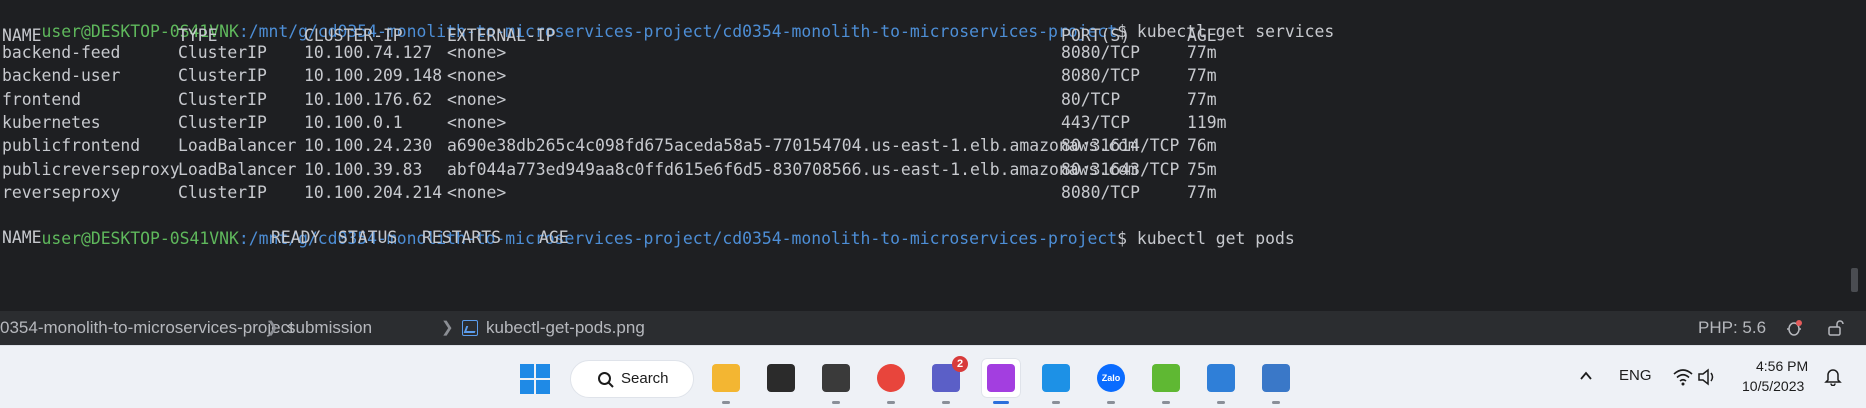 This screenshot has width=1866, height=408. What do you see at coordinates (447, 327) in the screenshot?
I see `chevron-right-icon: ❯` at bounding box center [447, 327].